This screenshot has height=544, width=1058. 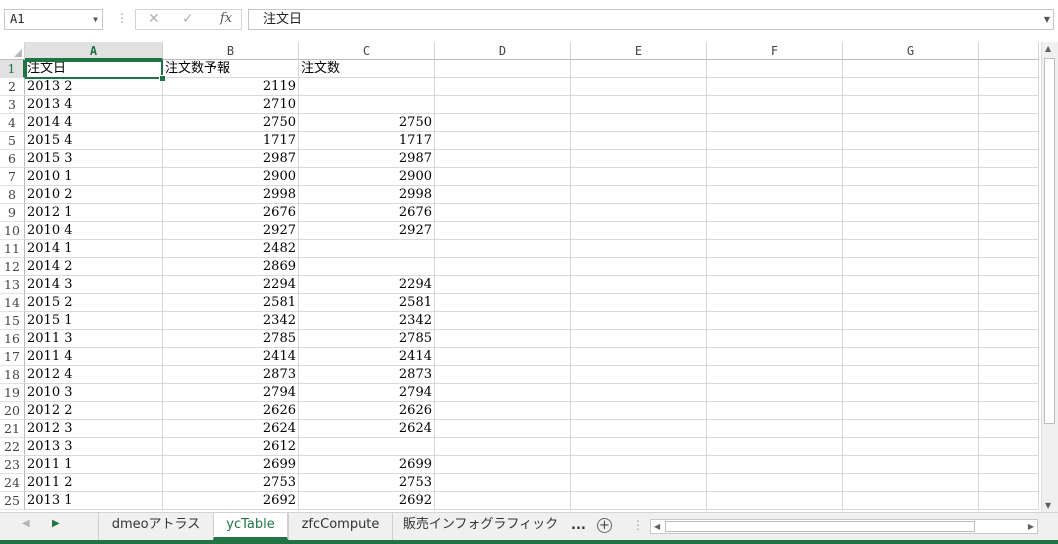 What do you see at coordinates (231, 429) in the screenshot?
I see `cell: 2624` at bounding box center [231, 429].